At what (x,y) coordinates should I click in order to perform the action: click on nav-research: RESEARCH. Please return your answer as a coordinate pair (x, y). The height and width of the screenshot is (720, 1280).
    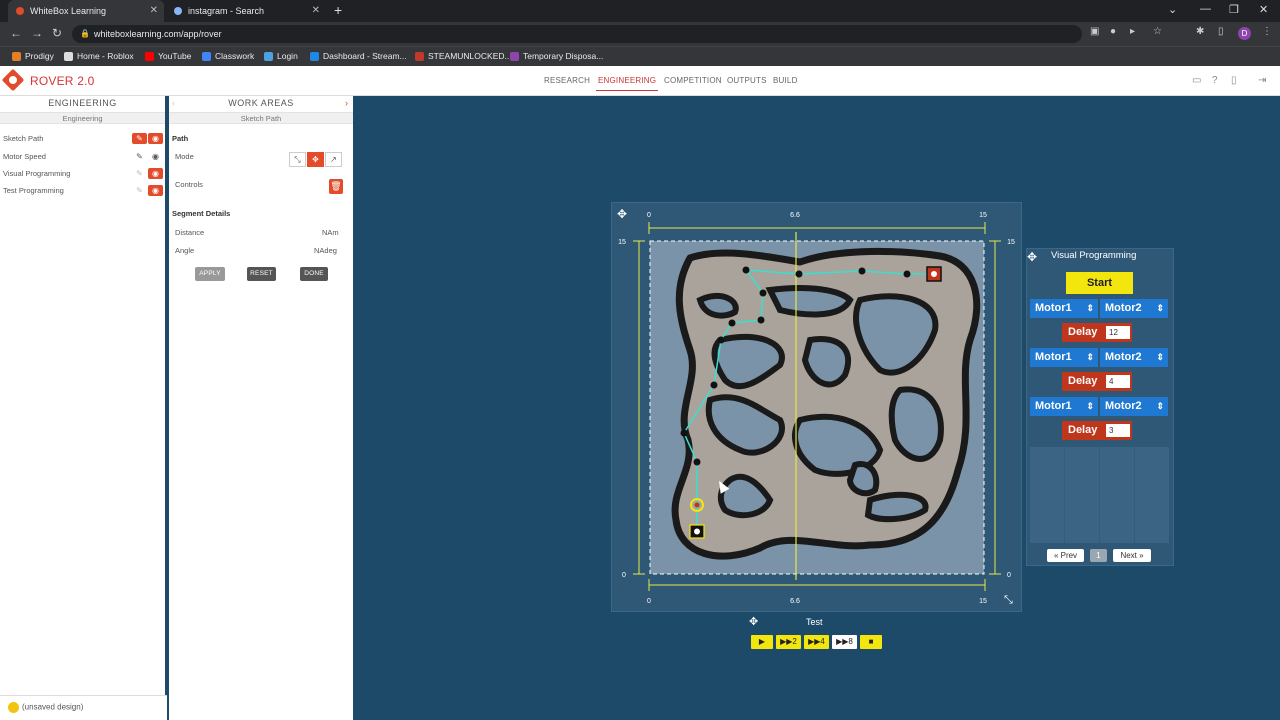
    Looking at the image, I should click on (567, 80).